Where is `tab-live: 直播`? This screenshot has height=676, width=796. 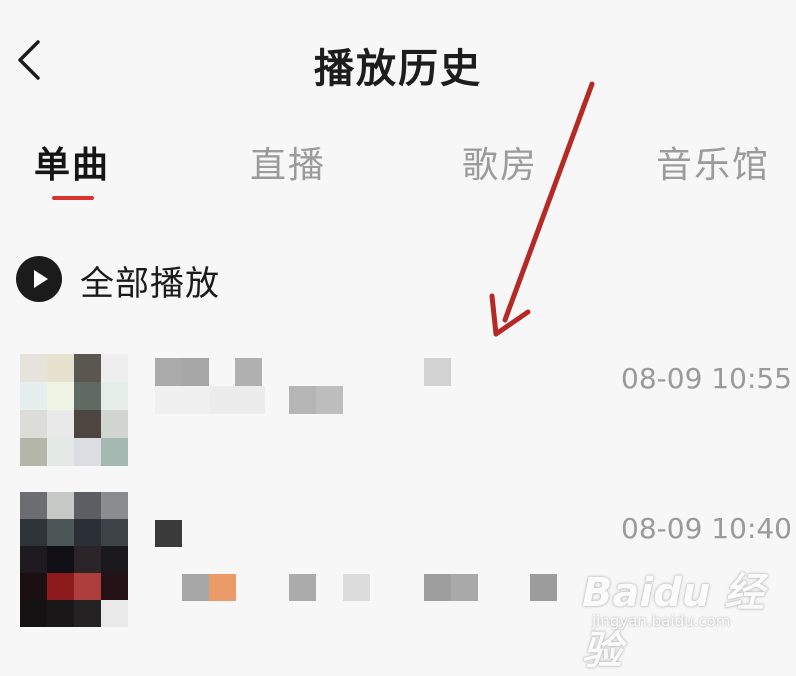
tab-live: 直播 is located at coordinates (288, 162).